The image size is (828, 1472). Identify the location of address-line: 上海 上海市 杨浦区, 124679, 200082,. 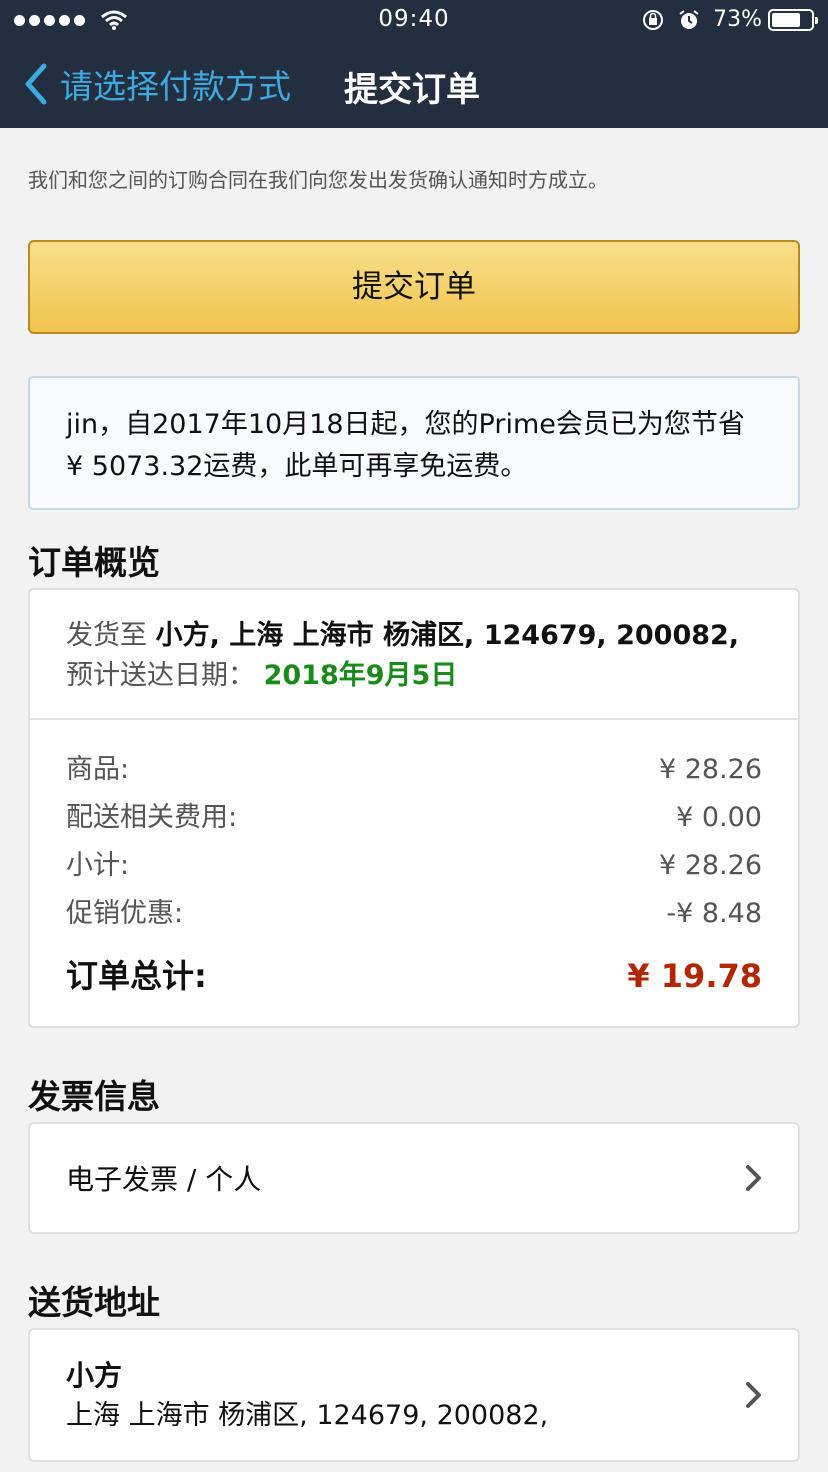
(307, 1415).